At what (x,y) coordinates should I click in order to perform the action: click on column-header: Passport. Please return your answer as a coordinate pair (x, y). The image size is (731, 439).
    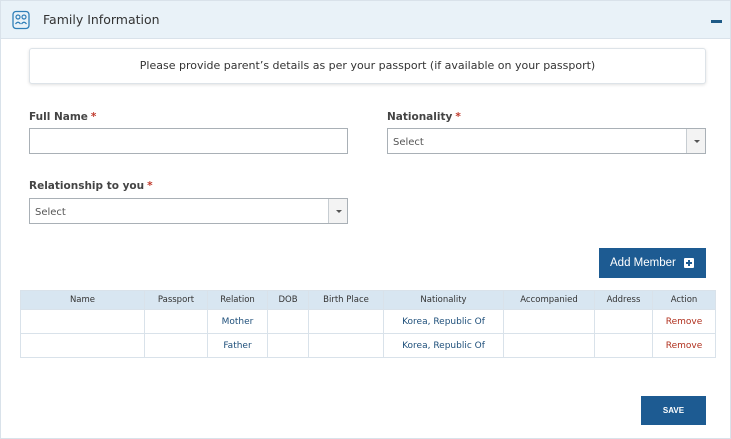
    Looking at the image, I should click on (176, 300).